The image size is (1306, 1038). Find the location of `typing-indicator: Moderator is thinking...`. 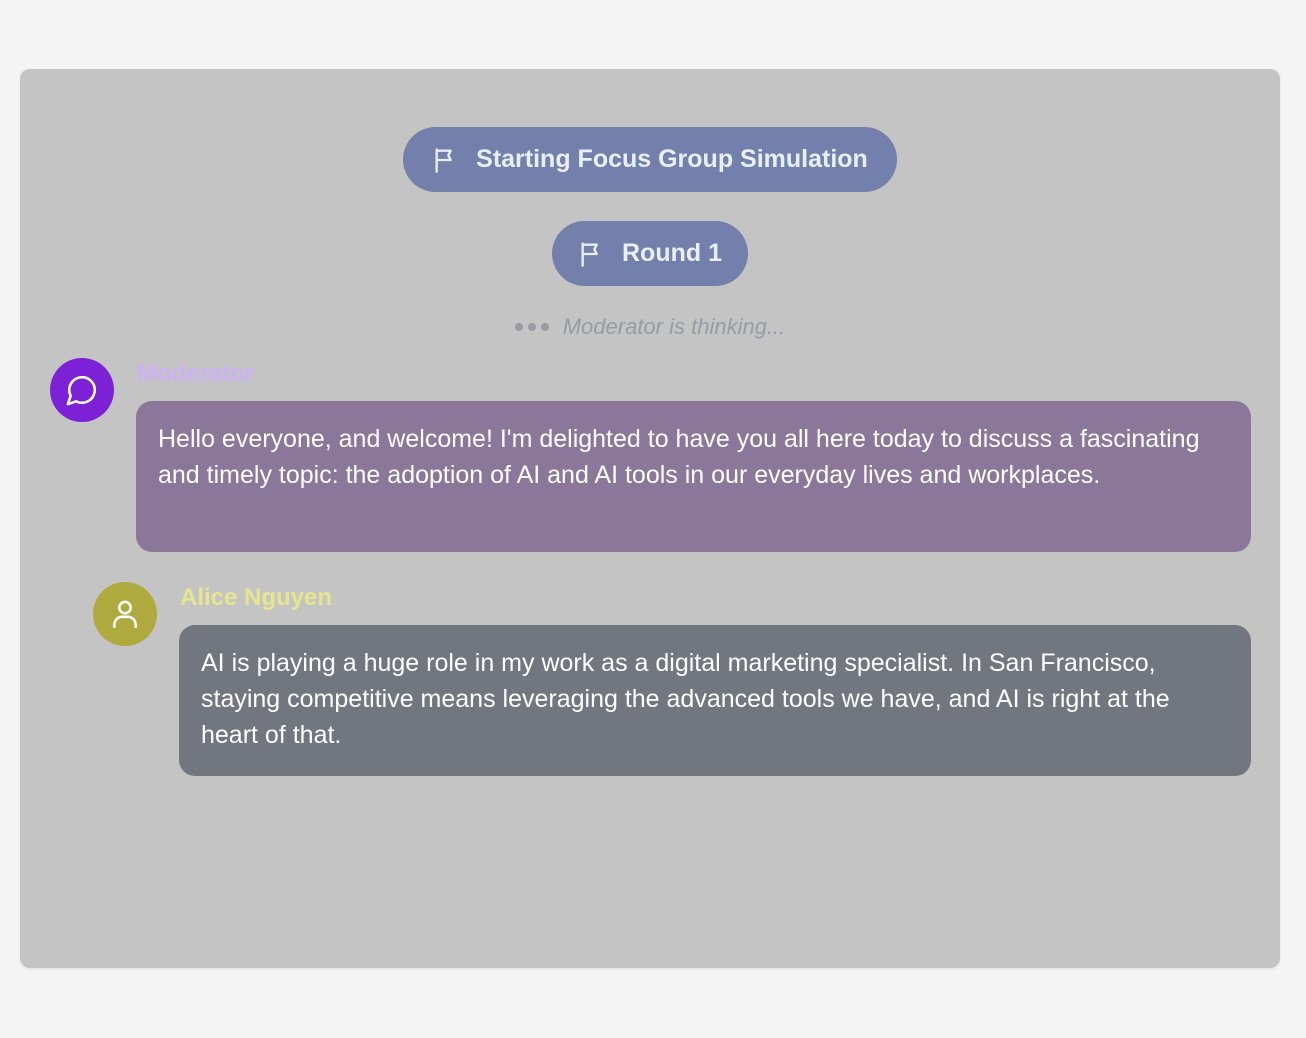

typing-indicator: Moderator is thinking... is located at coordinates (650, 327).